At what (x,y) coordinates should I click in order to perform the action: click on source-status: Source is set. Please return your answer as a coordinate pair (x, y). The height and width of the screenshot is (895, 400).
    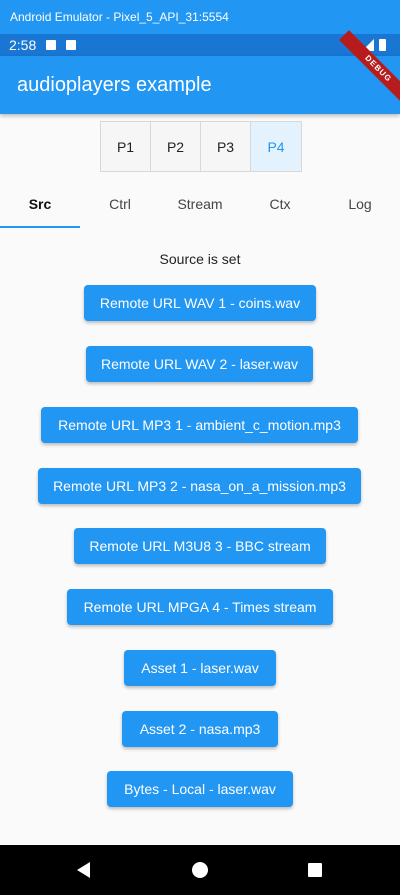
    Looking at the image, I should click on (200, 259).